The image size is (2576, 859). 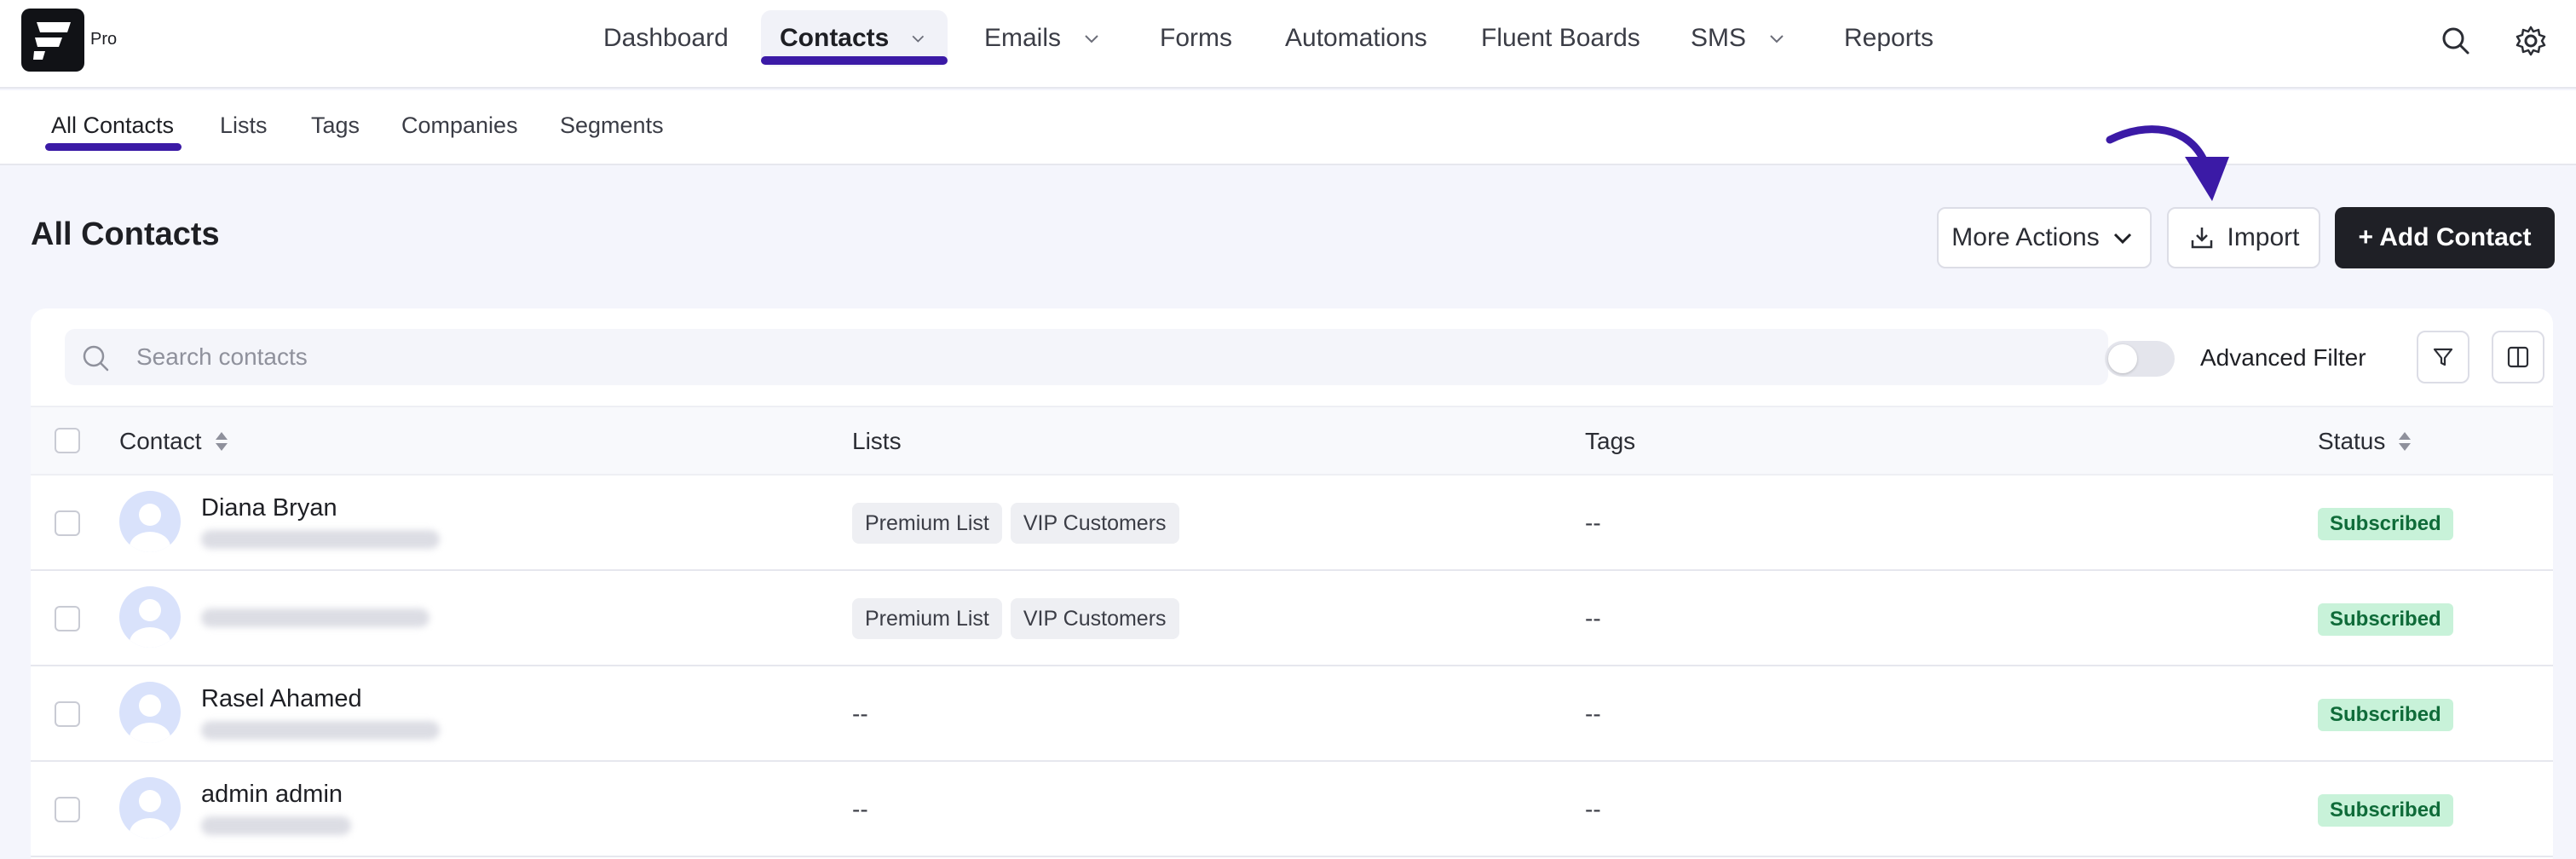 I want to click on more-actions-button: More Actions, so click(x=2044, y=237).